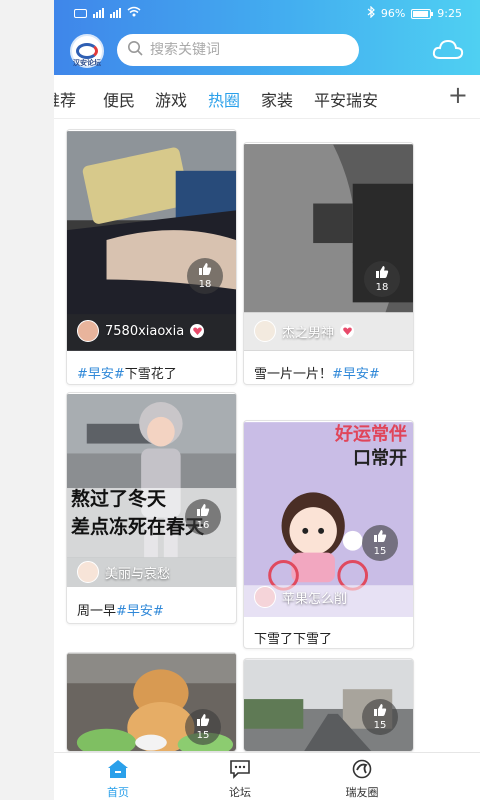 The height and width of the screenshot is (800, 480). I want to click on image-overlay-text: 熬过了冬天 差点冻死在春天, so click(137, 513).